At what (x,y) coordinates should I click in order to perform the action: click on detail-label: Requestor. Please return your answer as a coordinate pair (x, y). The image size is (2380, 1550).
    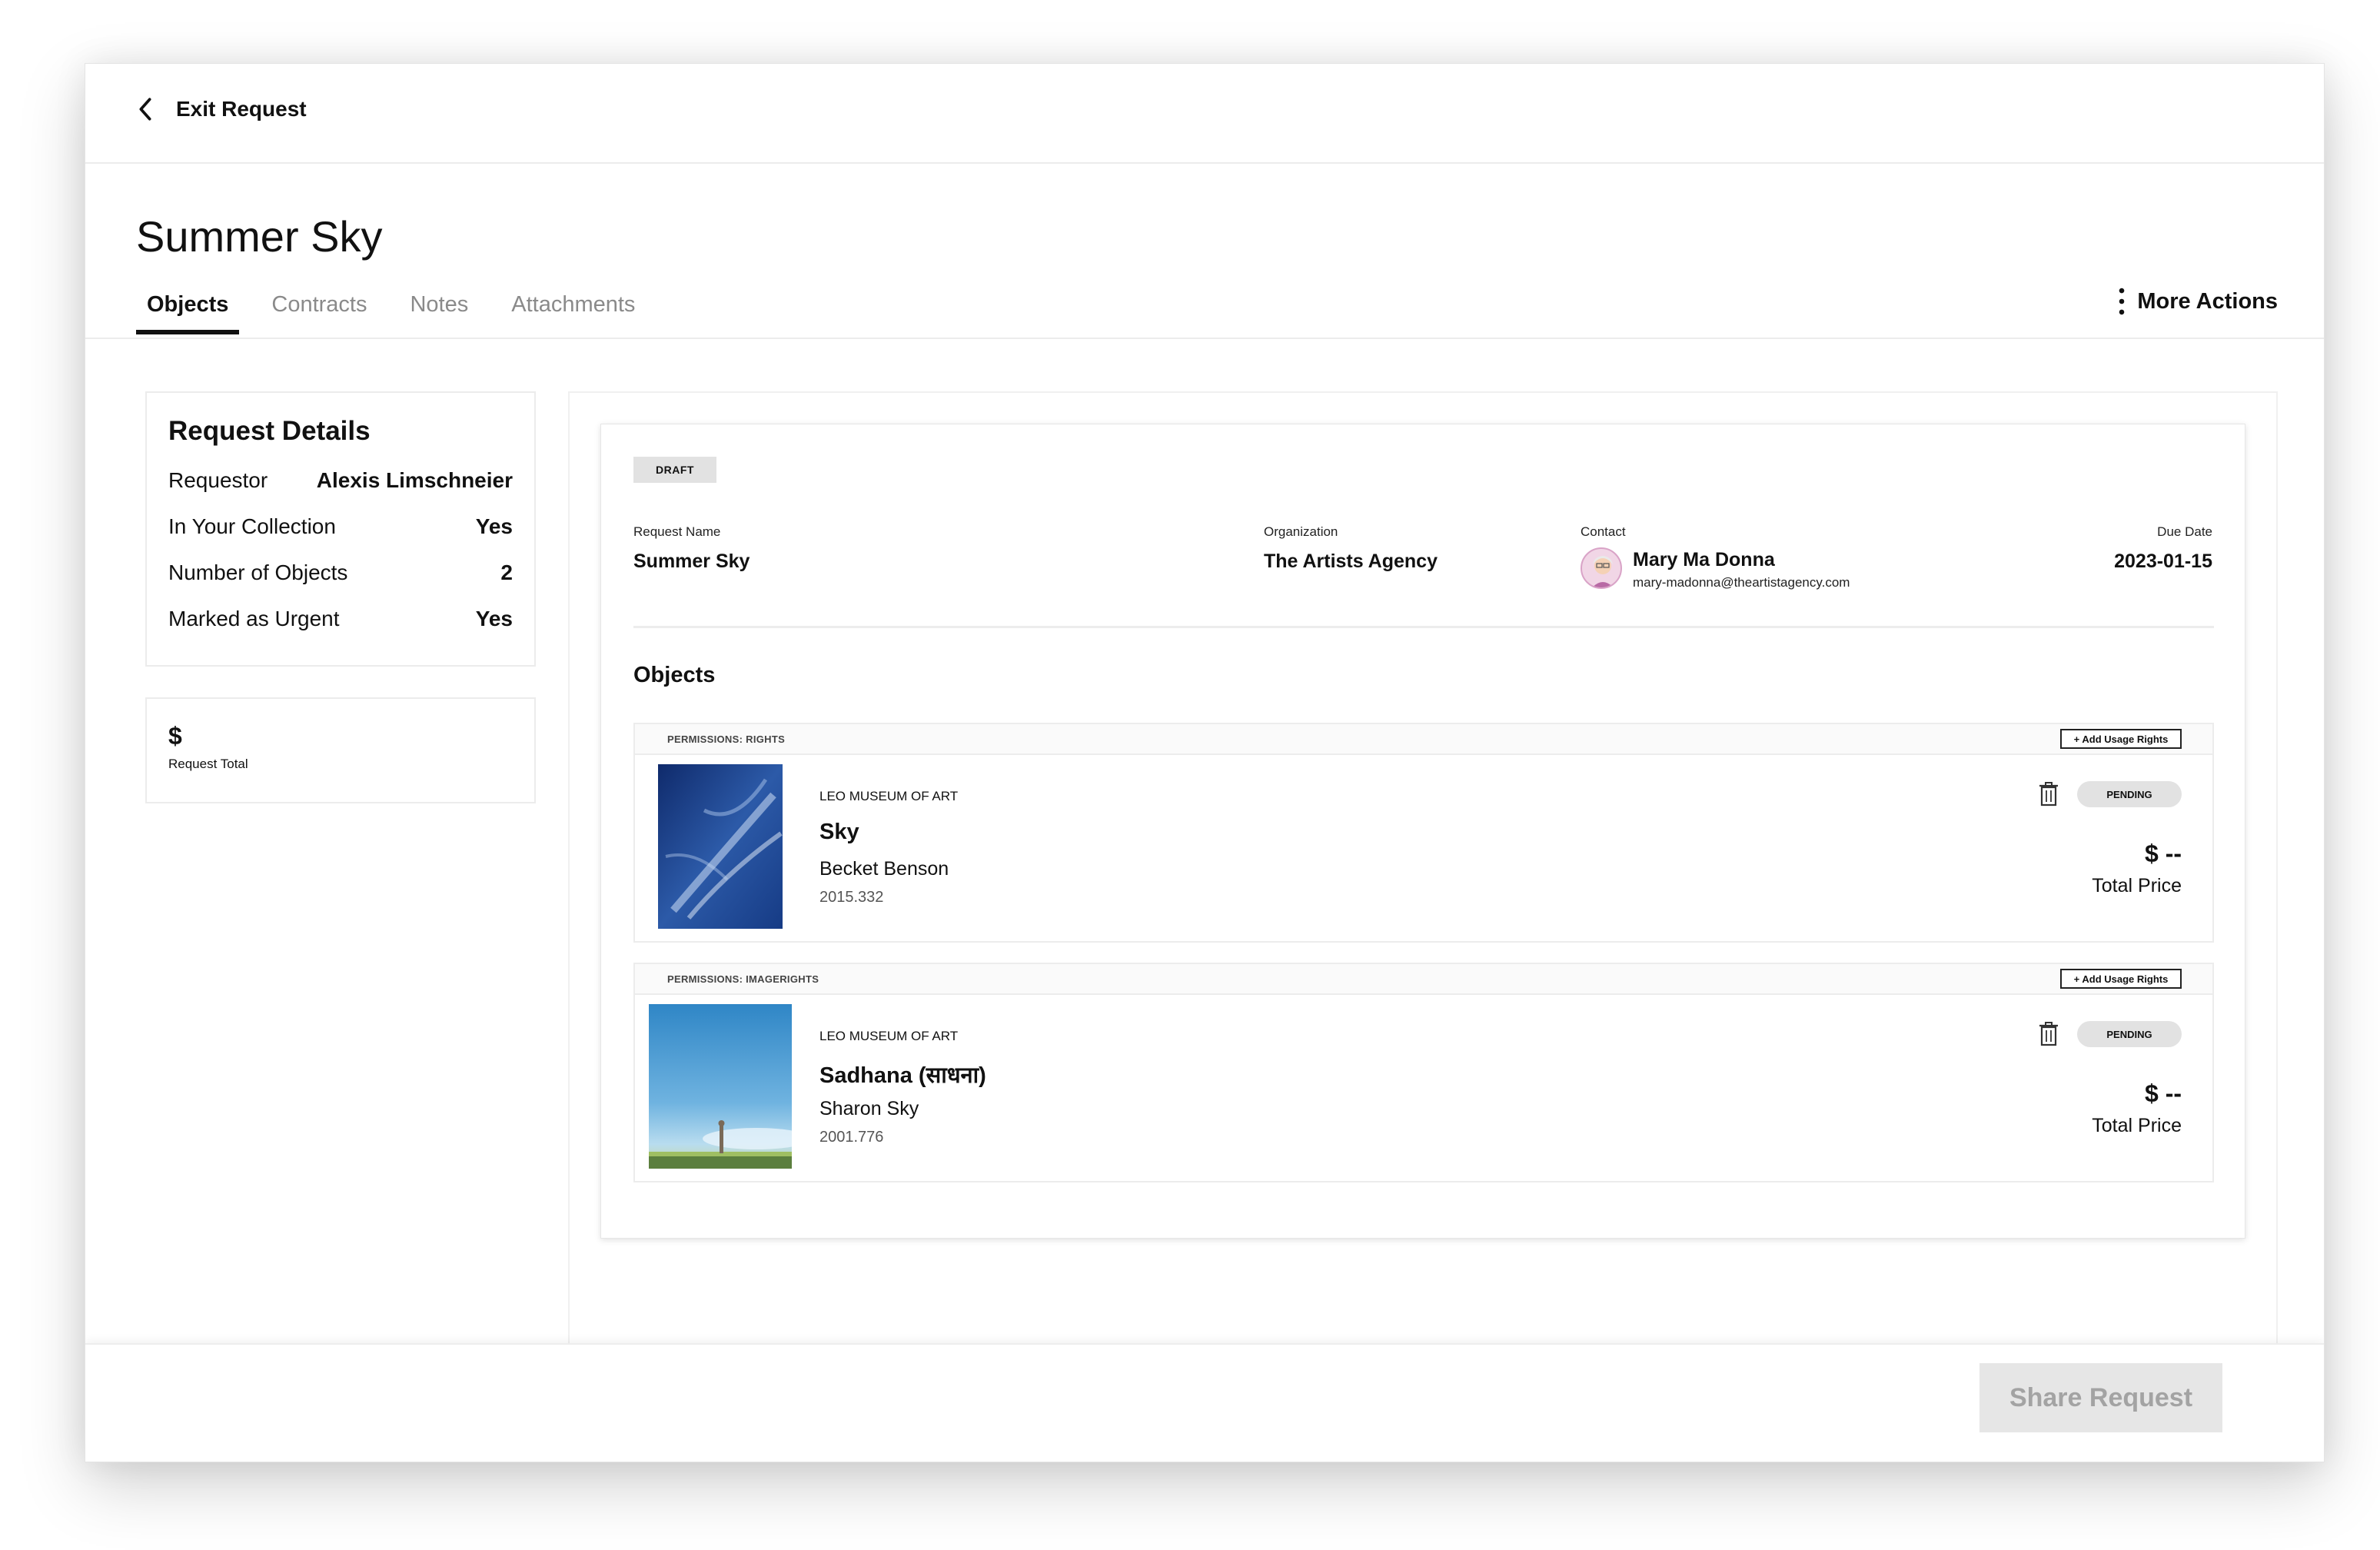
    Looking at the image, I should click on (218, 480).